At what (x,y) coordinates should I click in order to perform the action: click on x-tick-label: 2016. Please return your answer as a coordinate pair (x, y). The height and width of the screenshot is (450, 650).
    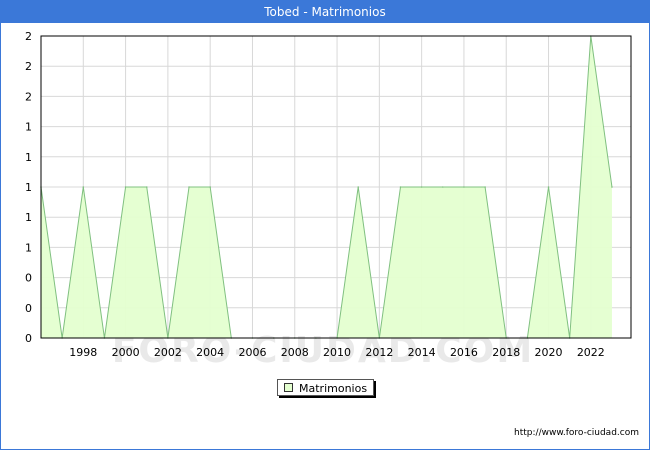
    Looking at the image, I should click on (464, 352).